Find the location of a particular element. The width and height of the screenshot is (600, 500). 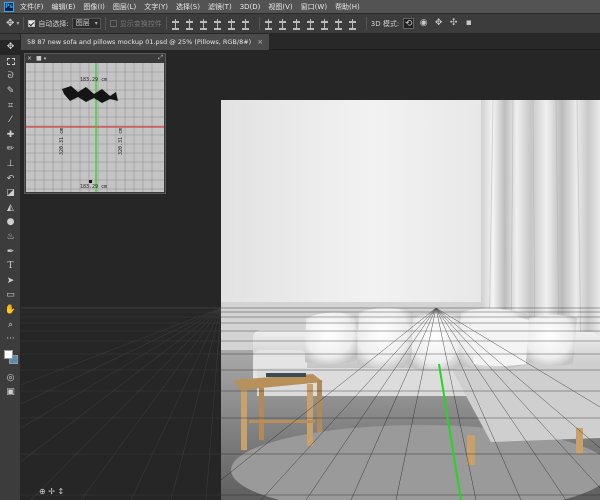

eraser-icon: ◪ is located at coordinates (10, 193).